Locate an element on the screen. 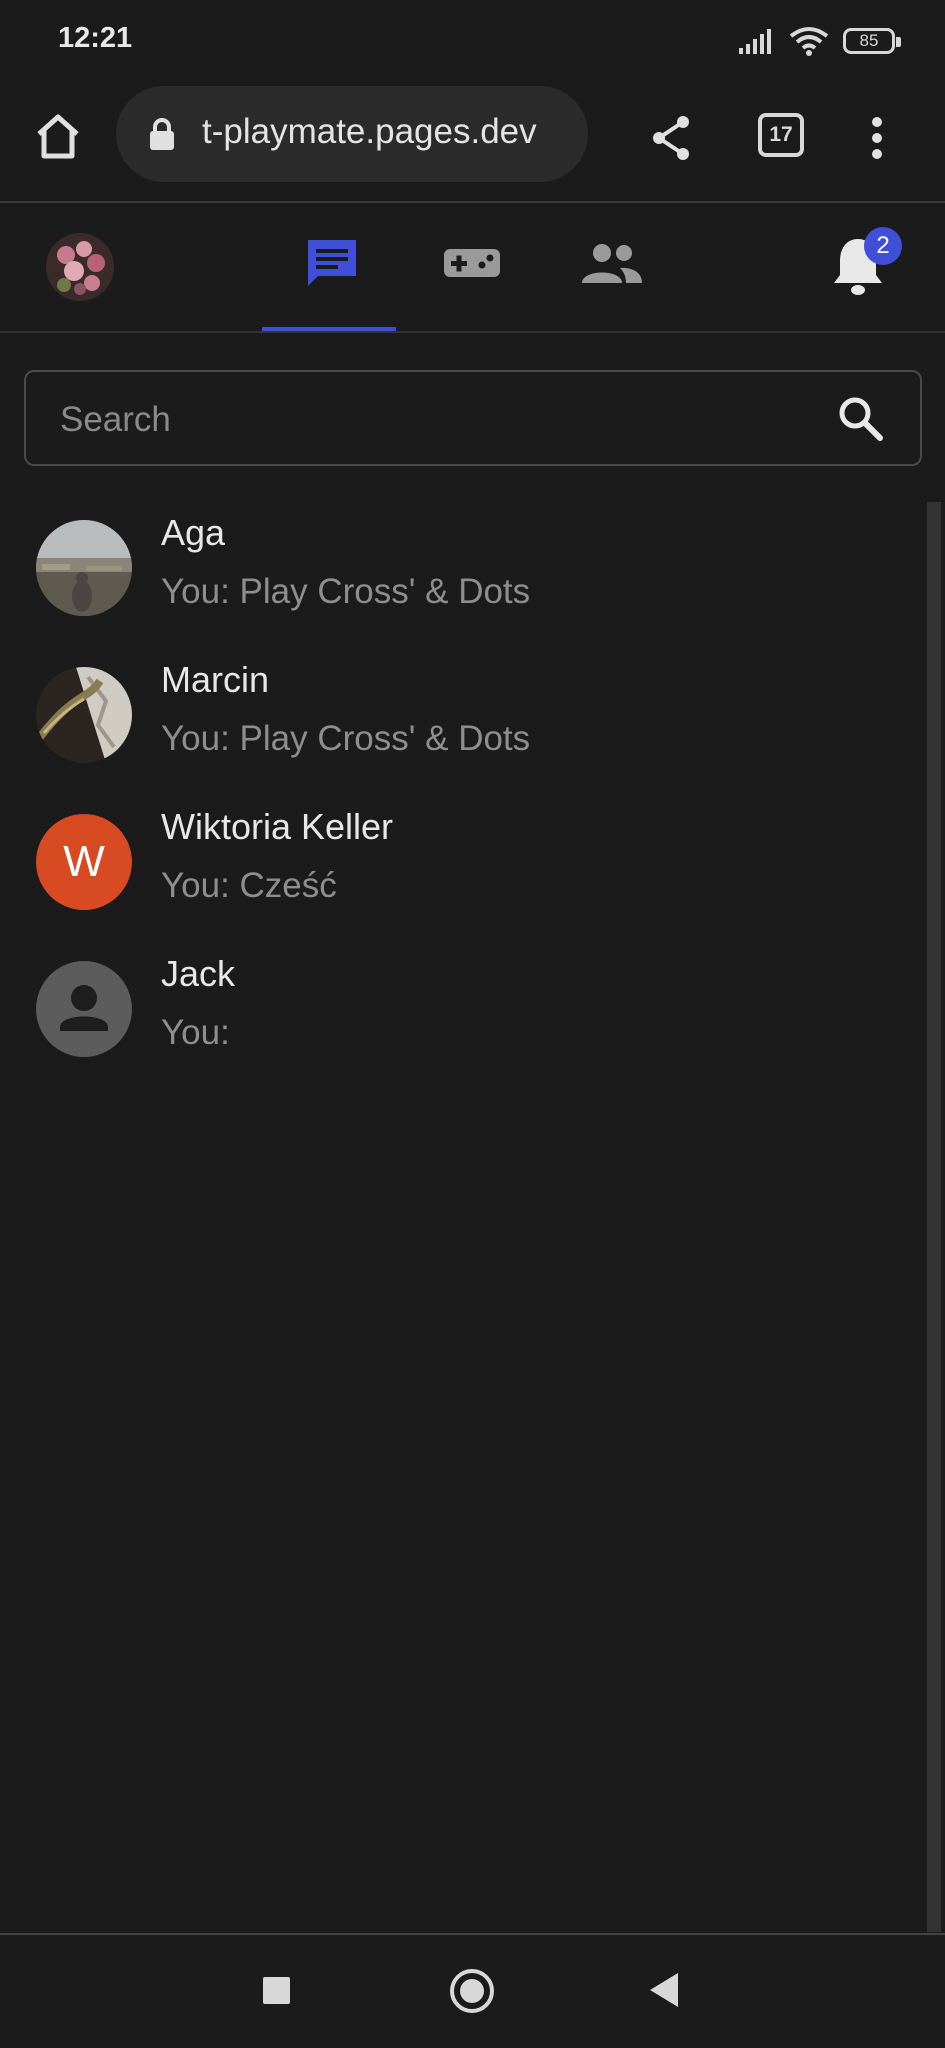 This screenshot has width=945, height=2048. notification-badge: 2 is located at coordinates (883, 246).